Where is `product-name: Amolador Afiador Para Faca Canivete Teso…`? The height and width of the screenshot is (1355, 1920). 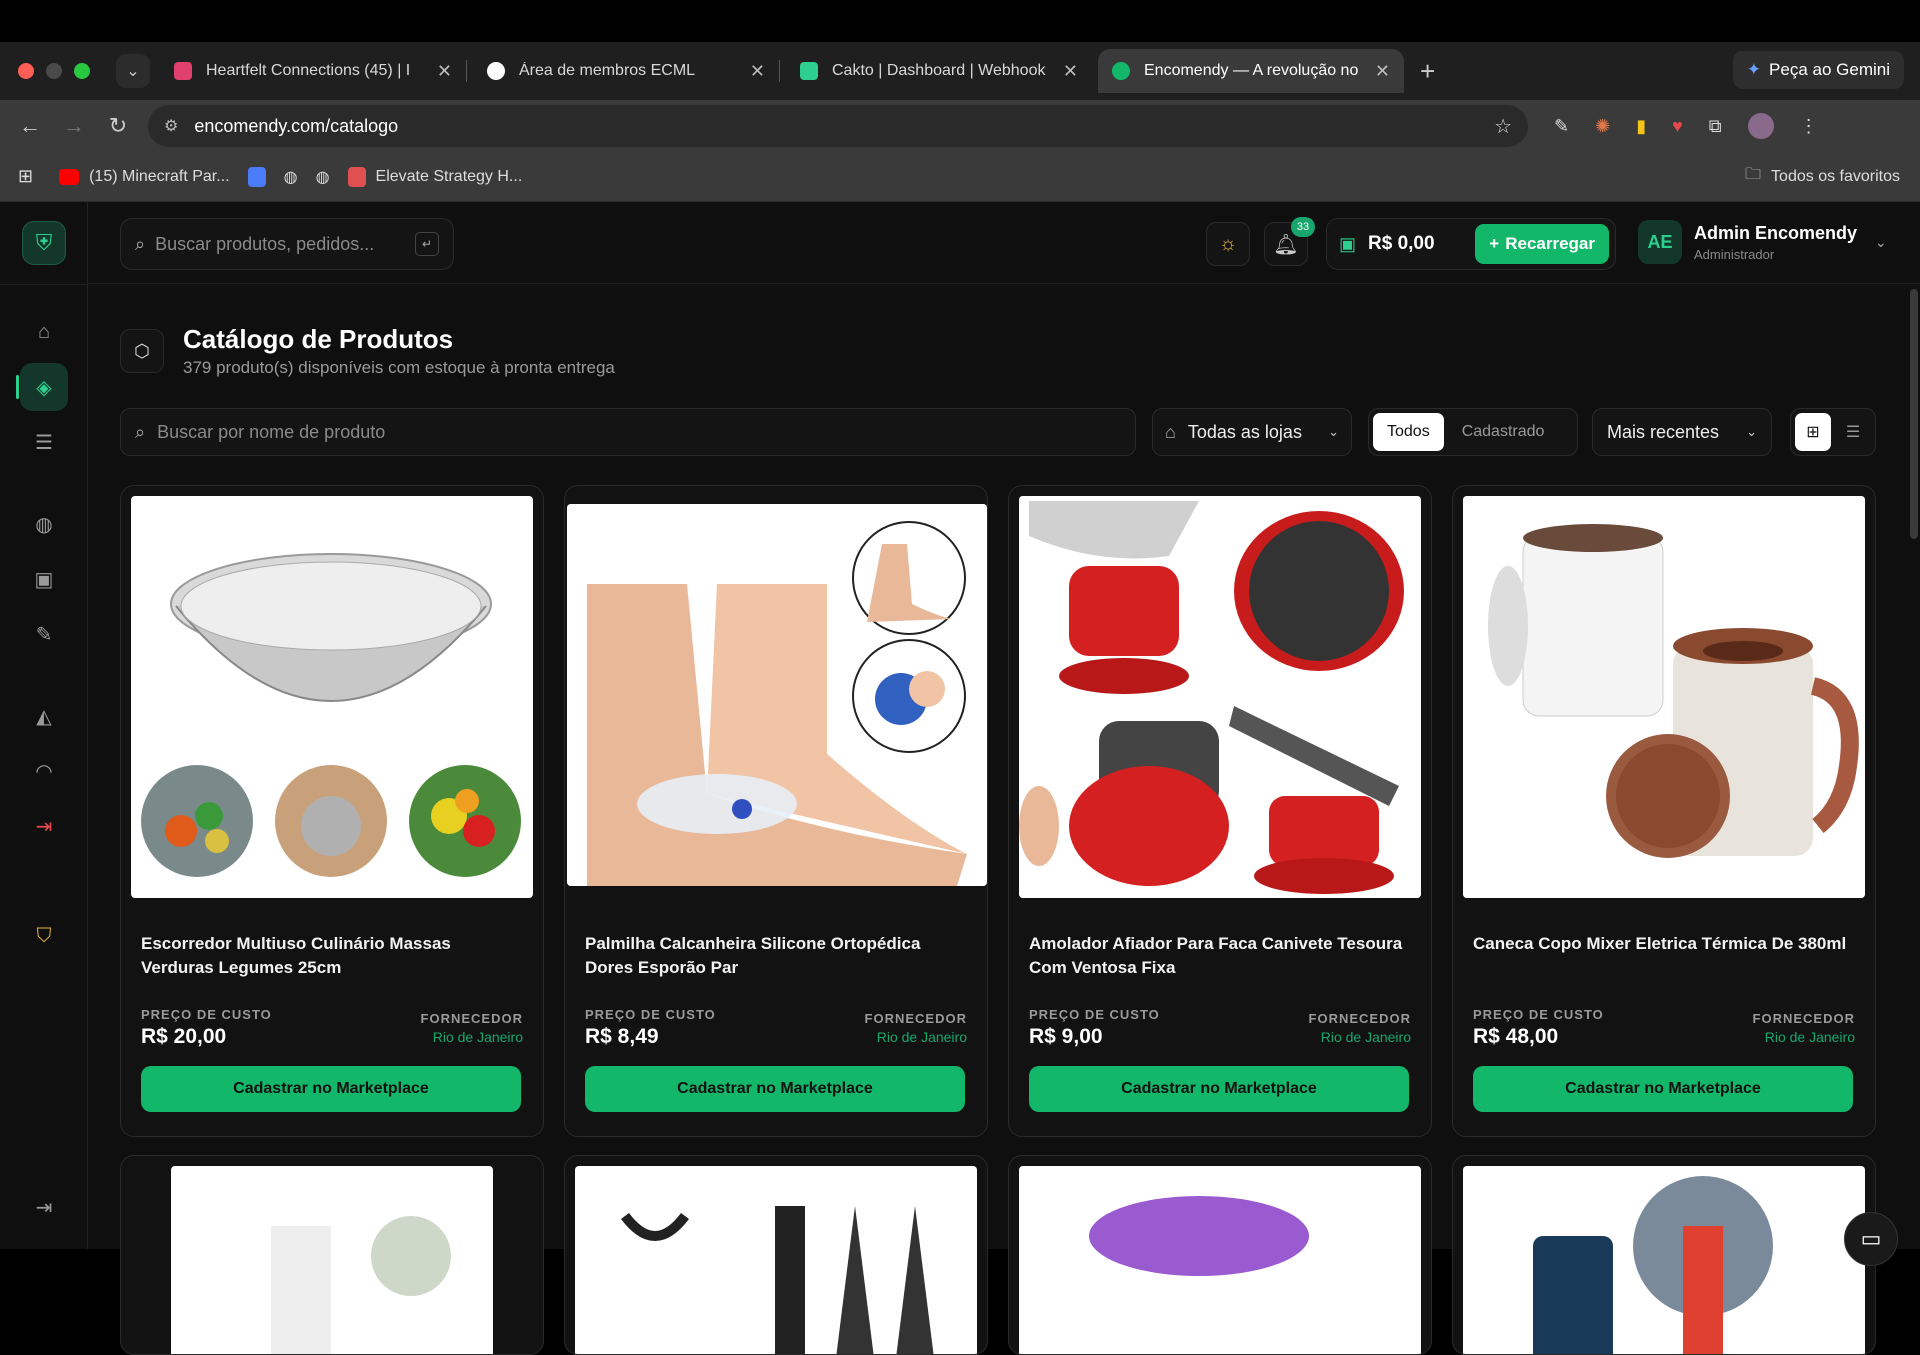 product-name: Amolador Afiador Para Faca Canivete Teso… is located at coordinates (1221, 956).